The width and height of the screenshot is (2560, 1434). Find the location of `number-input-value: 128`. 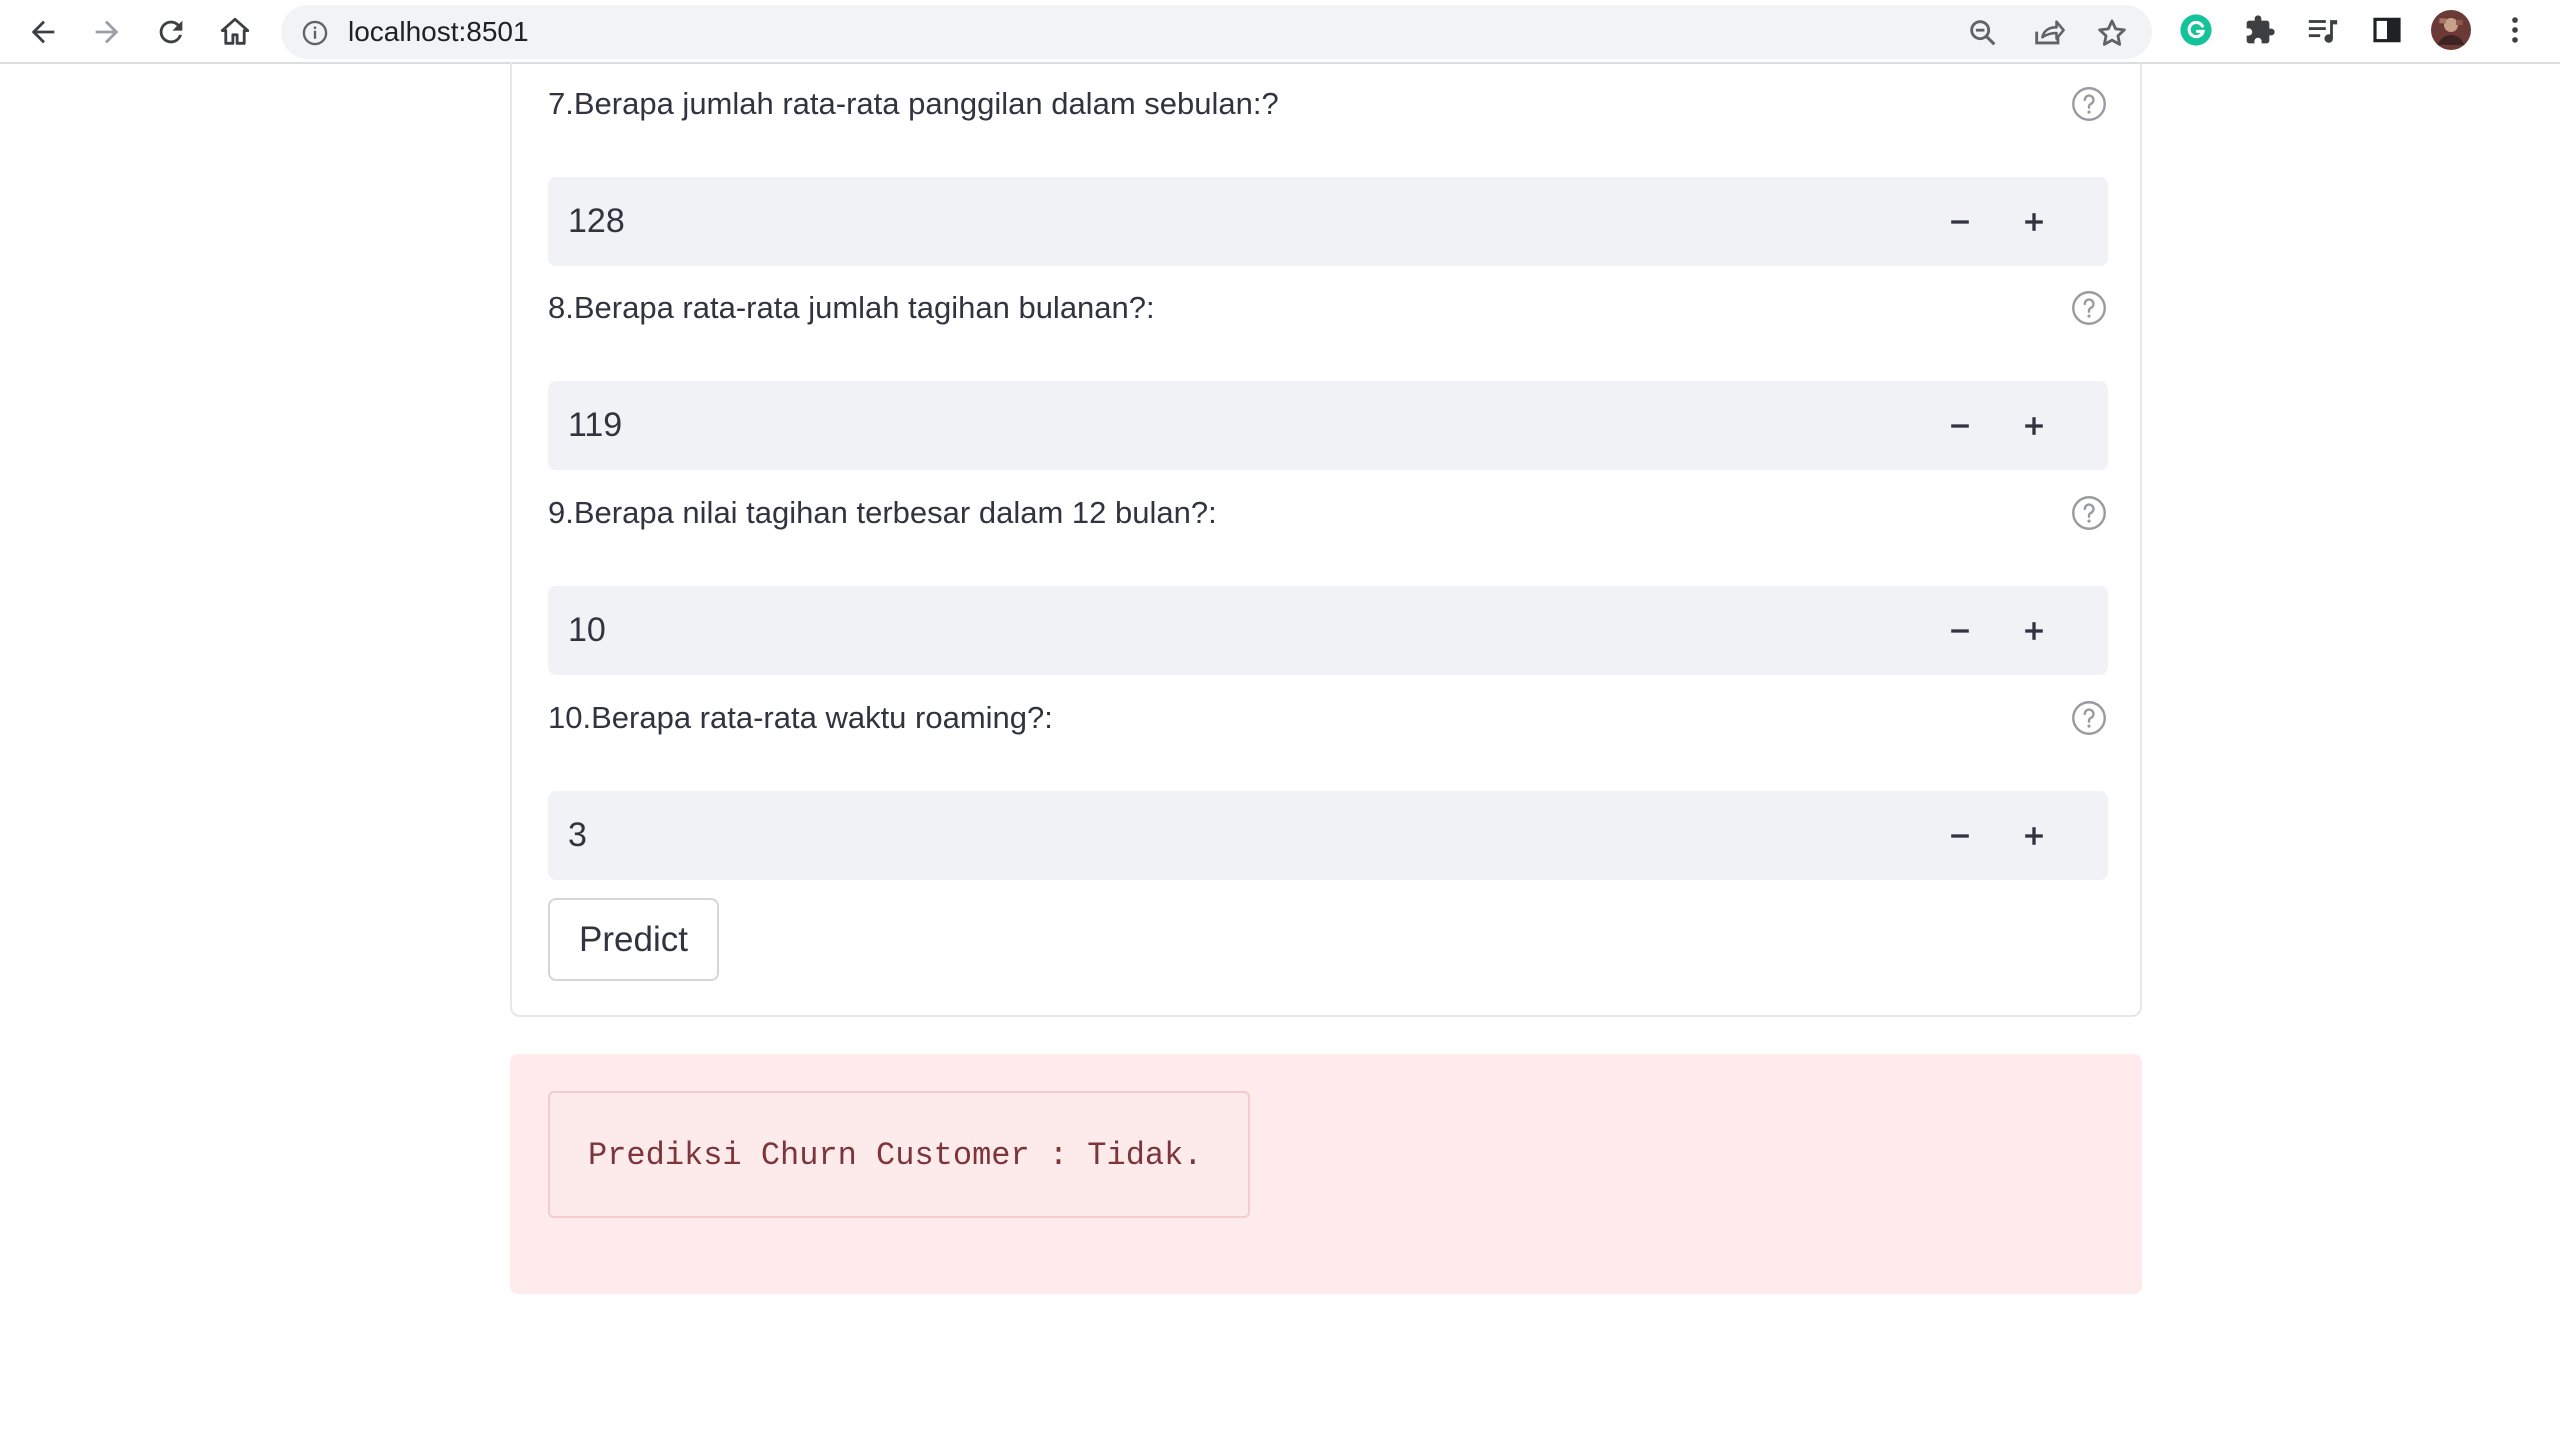

number-input-value: 128 is located at coordinates (596, 221).